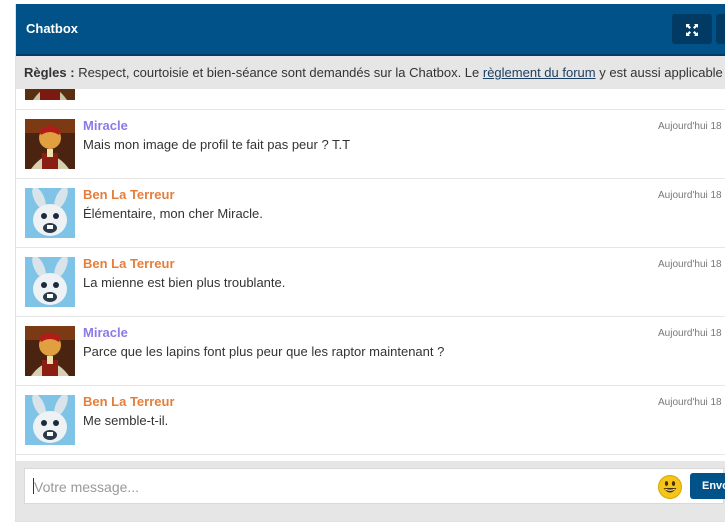 The width and height of the screenshot is (725, 528). I want to click on header-menu-button, so click(720, 29).